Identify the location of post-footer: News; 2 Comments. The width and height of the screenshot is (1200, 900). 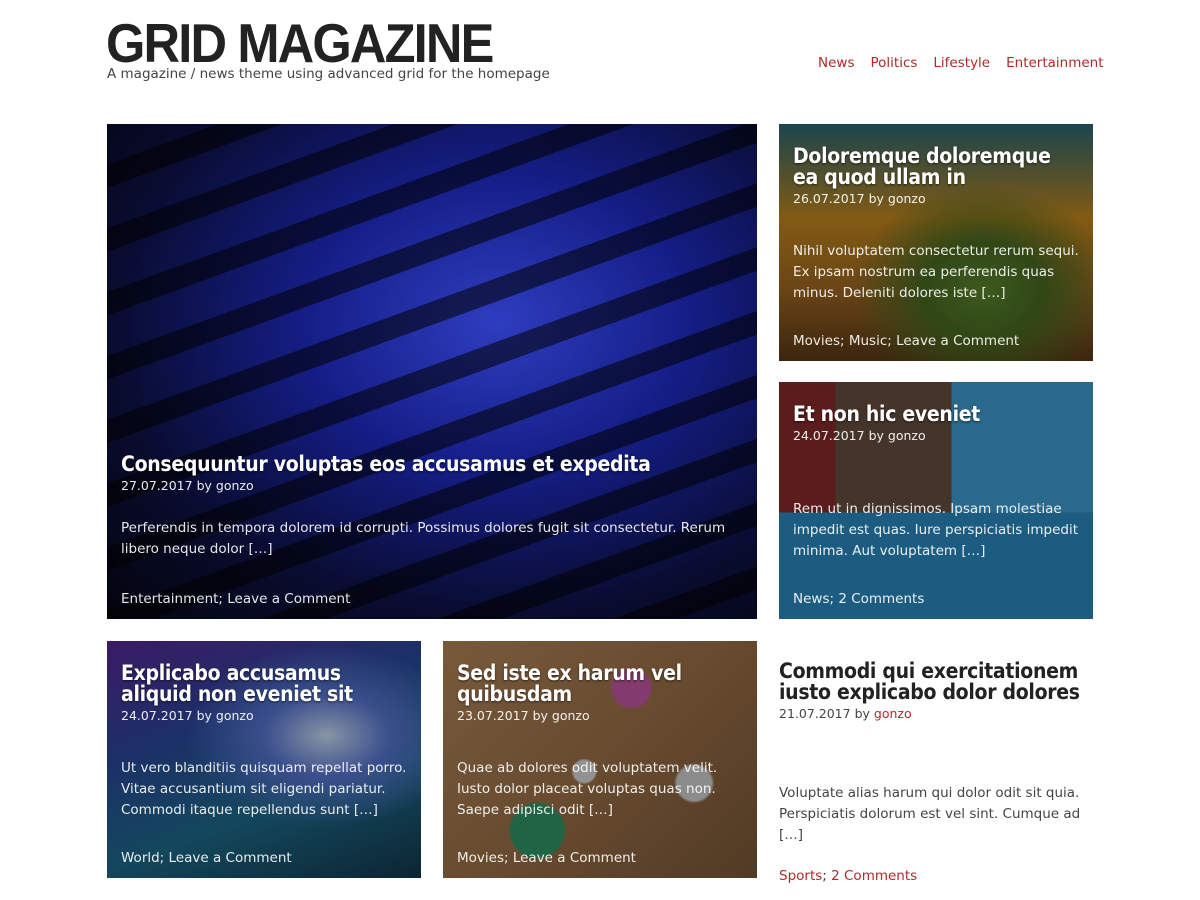
(858, 599).